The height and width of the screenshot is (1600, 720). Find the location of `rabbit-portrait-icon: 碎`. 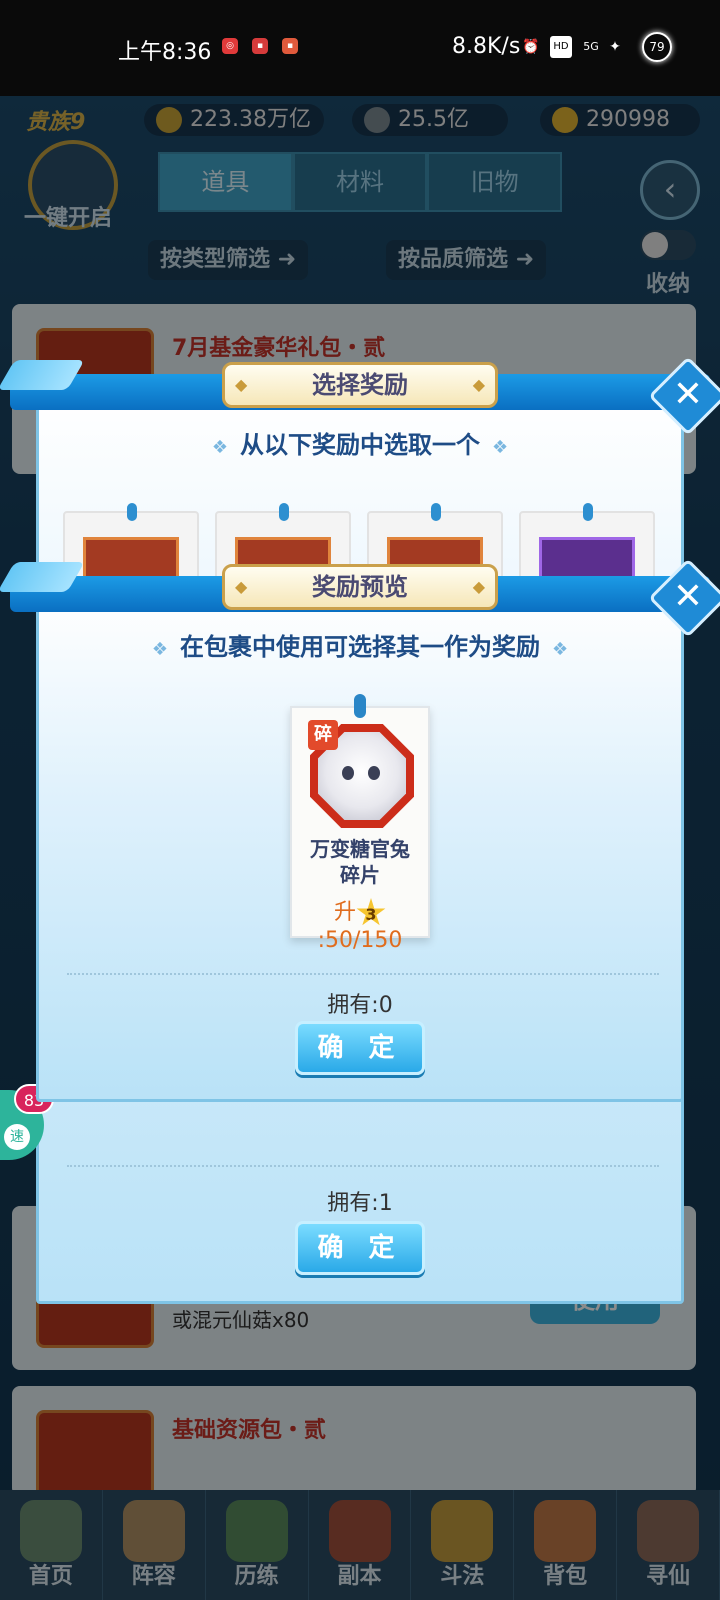

rabbit-portrait-icon: 碎 is located at coordinates (361, 774).